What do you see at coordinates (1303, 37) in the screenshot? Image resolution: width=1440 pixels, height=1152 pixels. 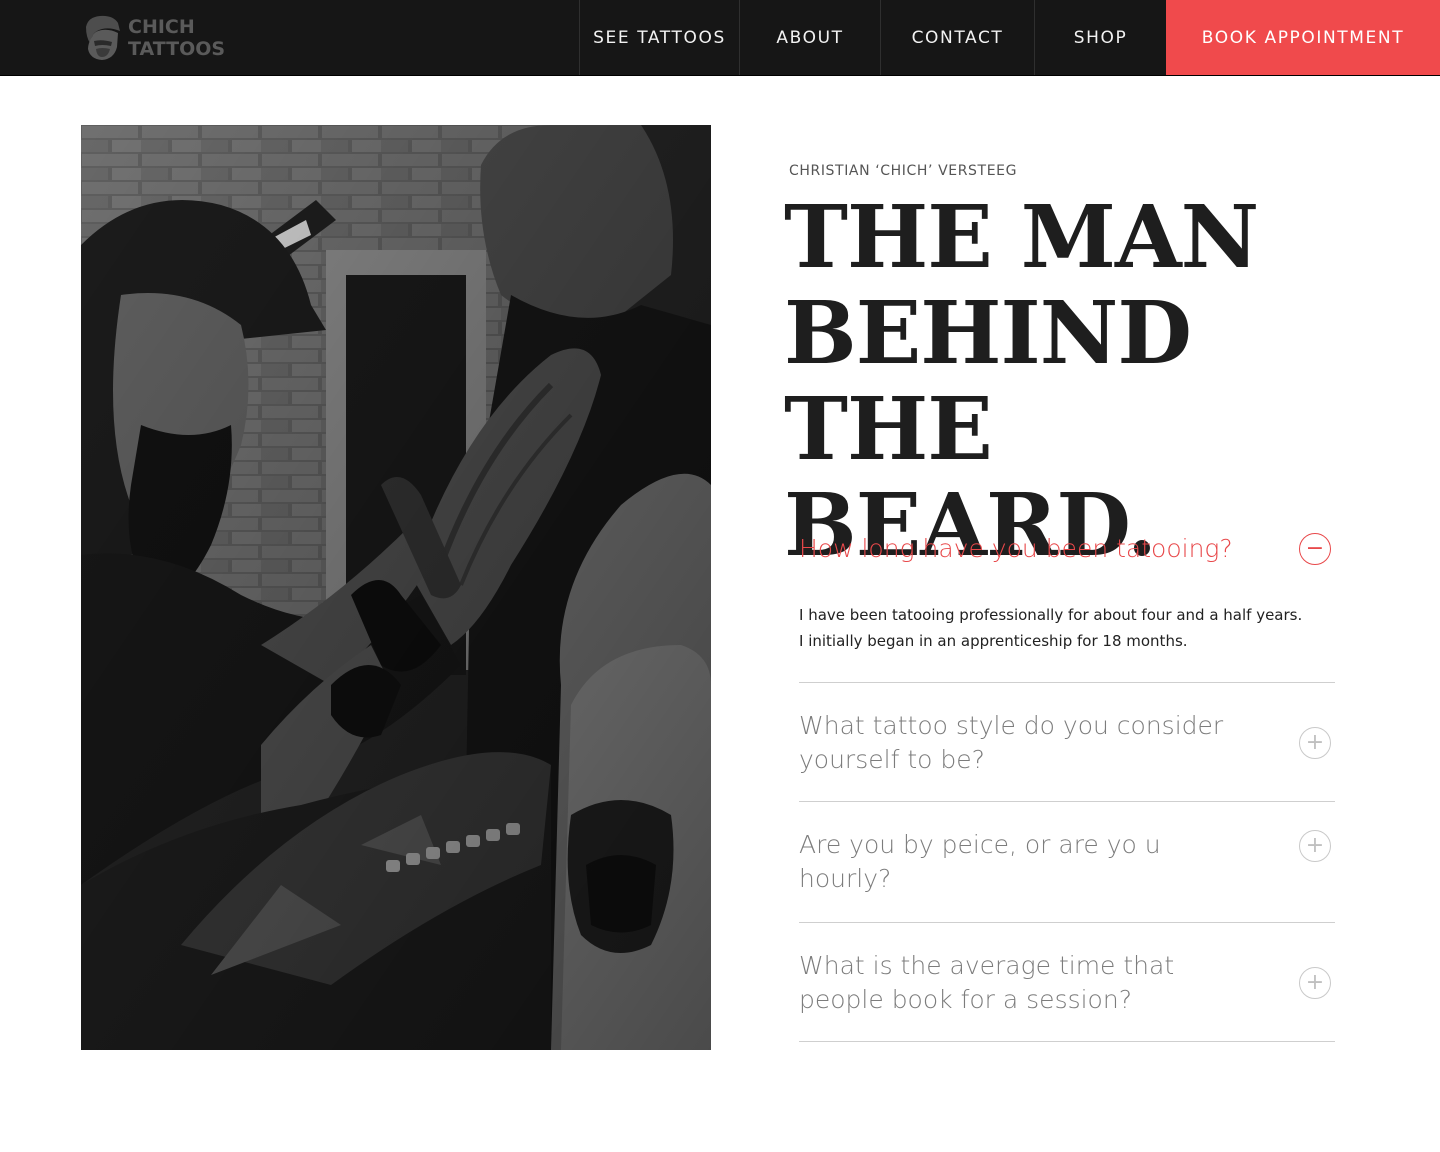 I see `book-appointment-button: BOOK APPOINTMENT` at bounding box center [1303, 37].